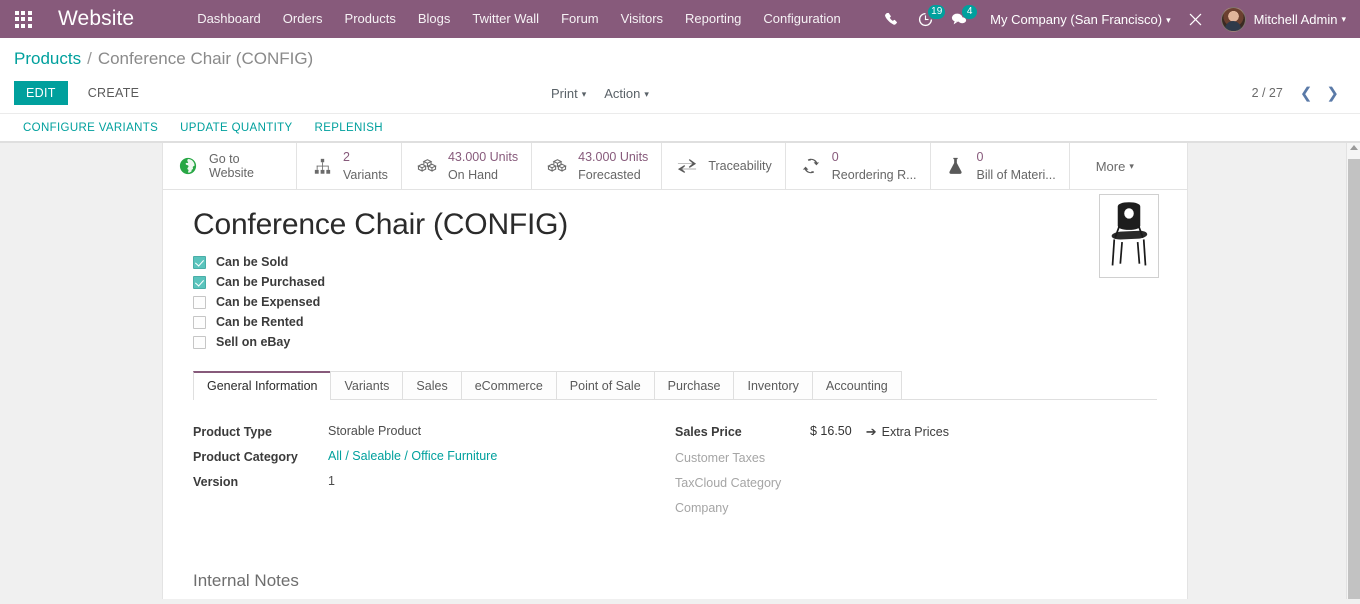 This screenshot has height=604, width=1360. What do you see at coordinates (907, 432) in the screenshot?
I see `extra-prices-link: ➔ Extra Prices` at bounding box center [907, 432].